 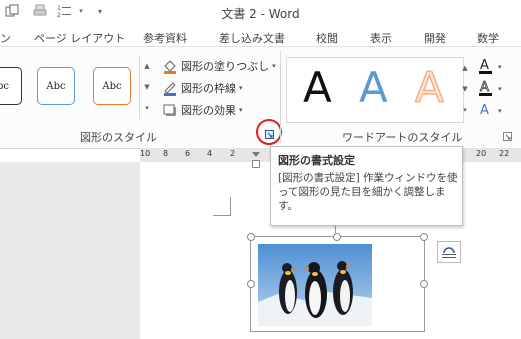 I want to click on ruler-number: 8, so click(x=166, y=153).